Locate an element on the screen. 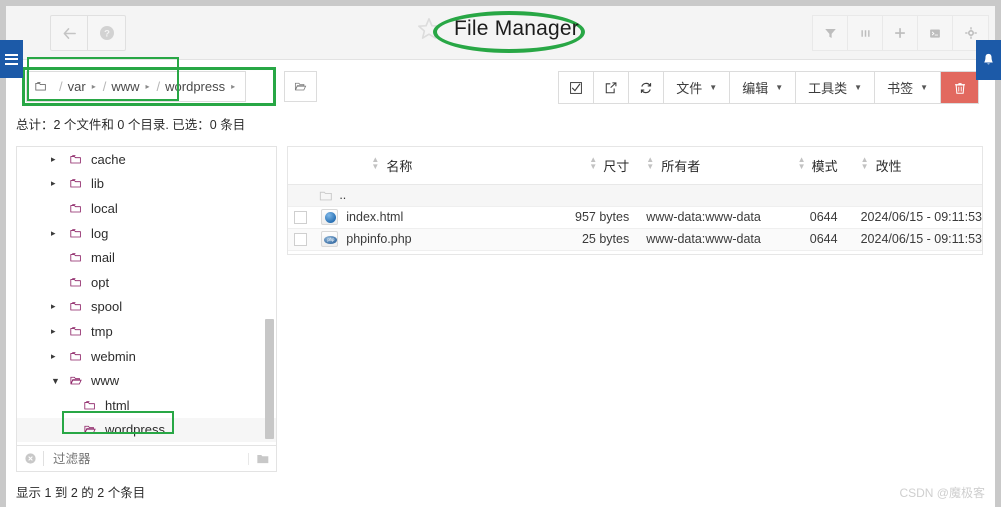 The image size is (1001, 507). tree-node-html: html is located at coordinates (146, 405).